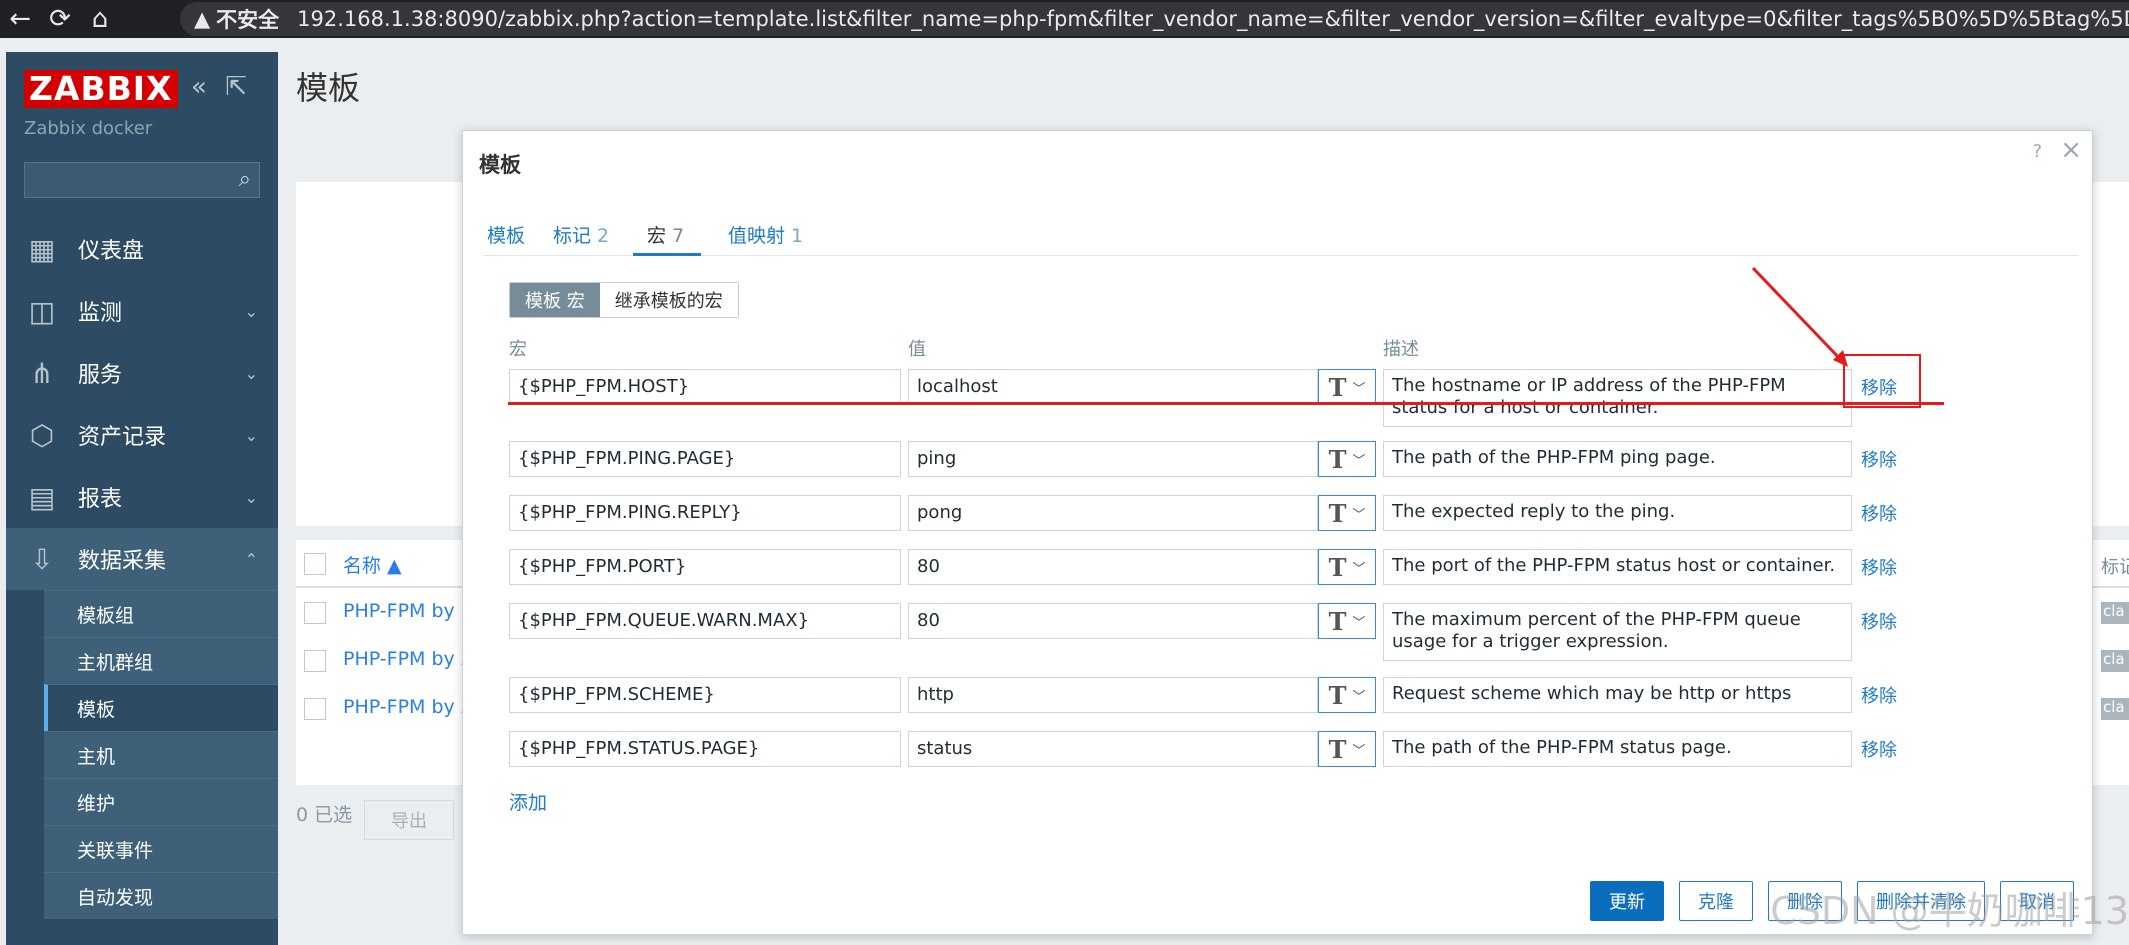 The width and height of the screenshot is (2129, 945). Describe the element at coordinates (245, 179) in the screenshot. I see `search-icon: ⌕` at that location.